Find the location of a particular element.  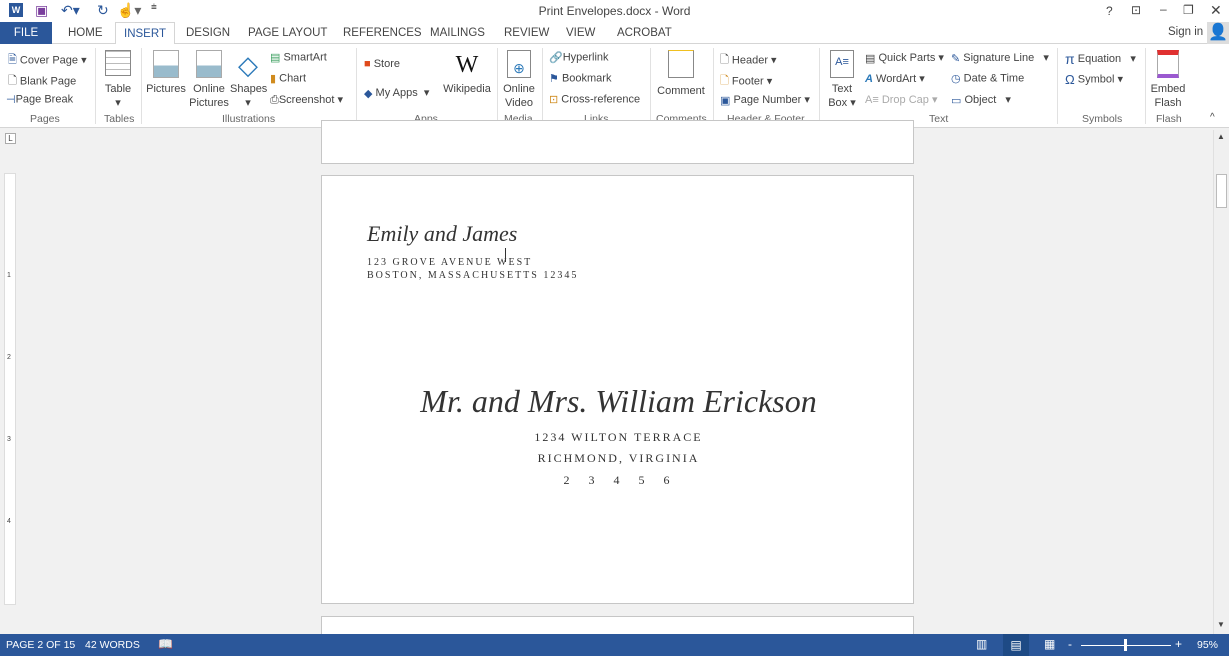

comment-icon is located at coordinates (681, 64).